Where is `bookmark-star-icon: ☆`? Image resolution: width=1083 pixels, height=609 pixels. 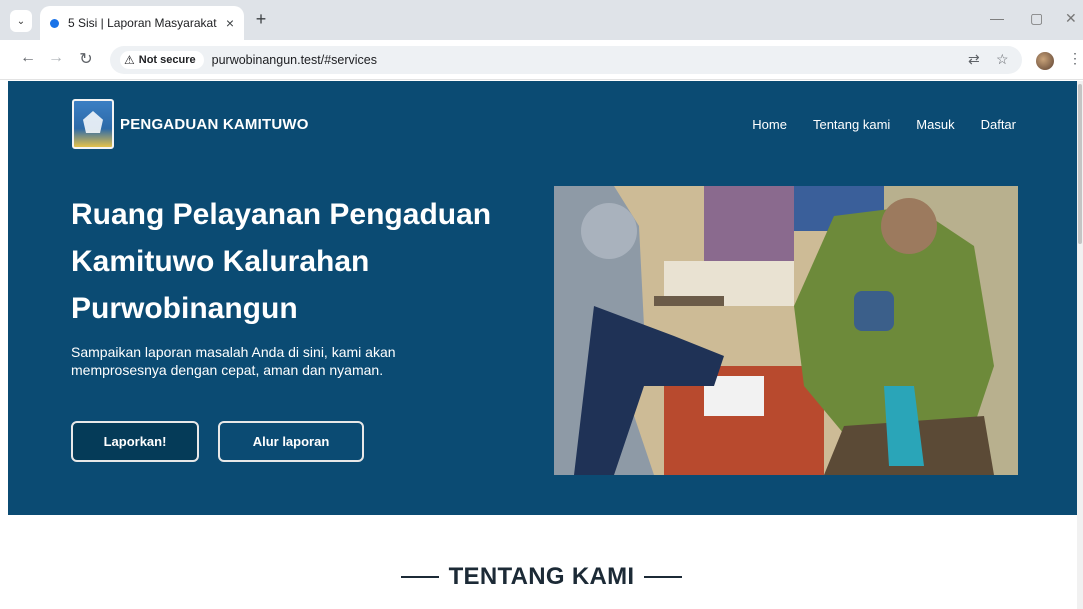 bookmark-star-icon: ☆ is located at coordinates (1002, 59).